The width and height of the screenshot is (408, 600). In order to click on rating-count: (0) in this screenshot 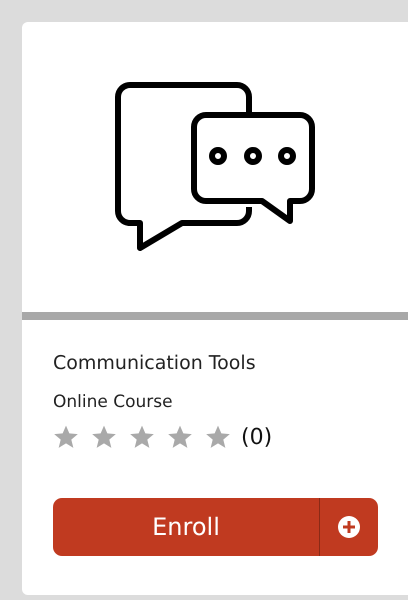, I will do `click(256, 437)`.